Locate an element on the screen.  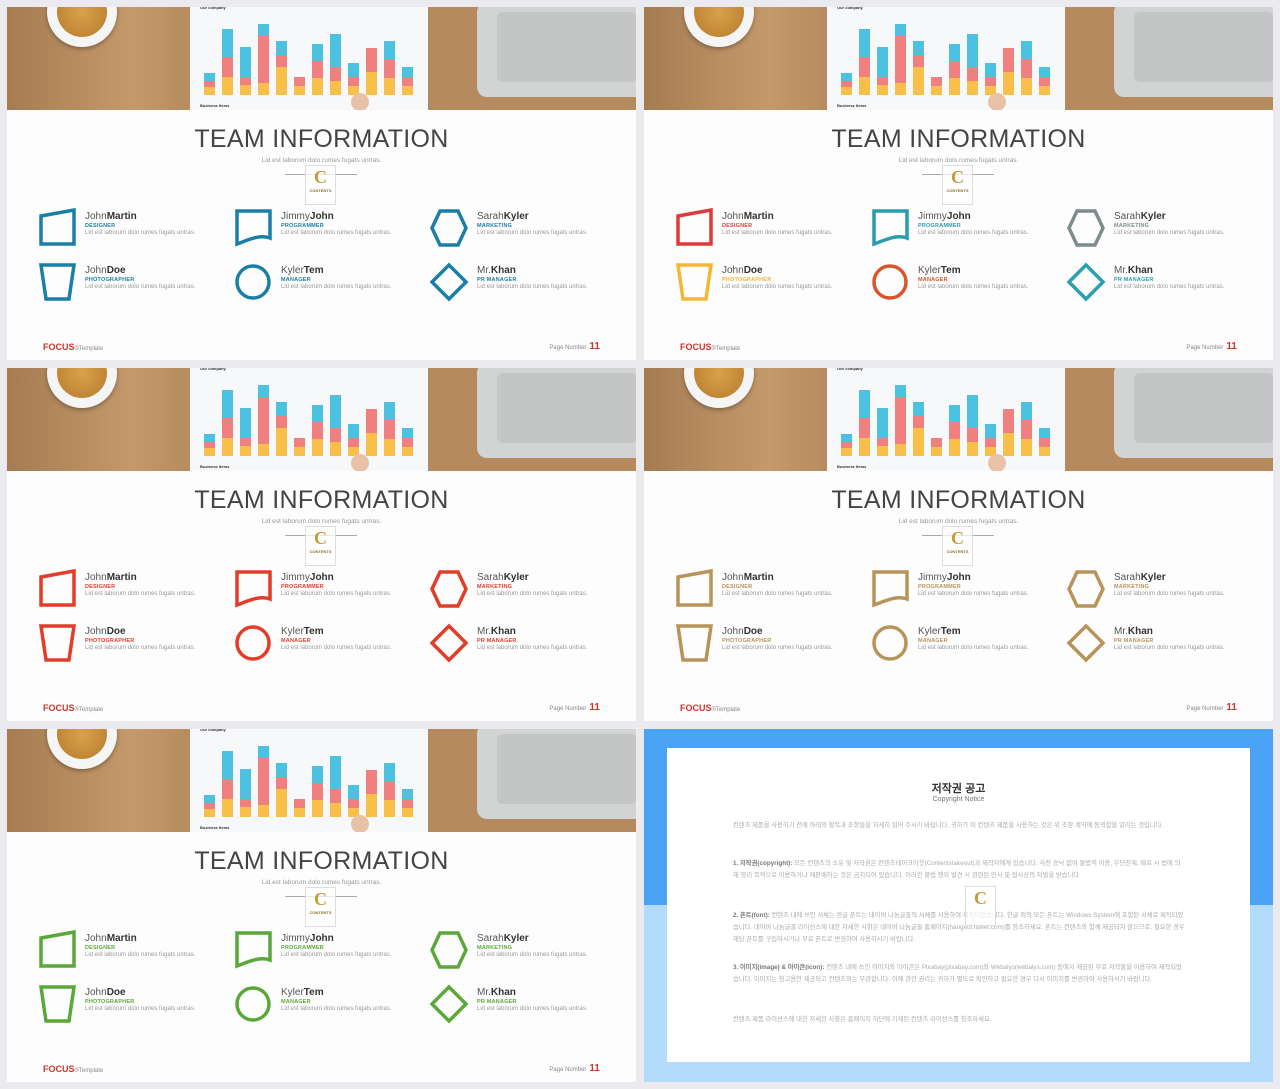
member-role: PR MANAGER is located at coordinates (497, 641).